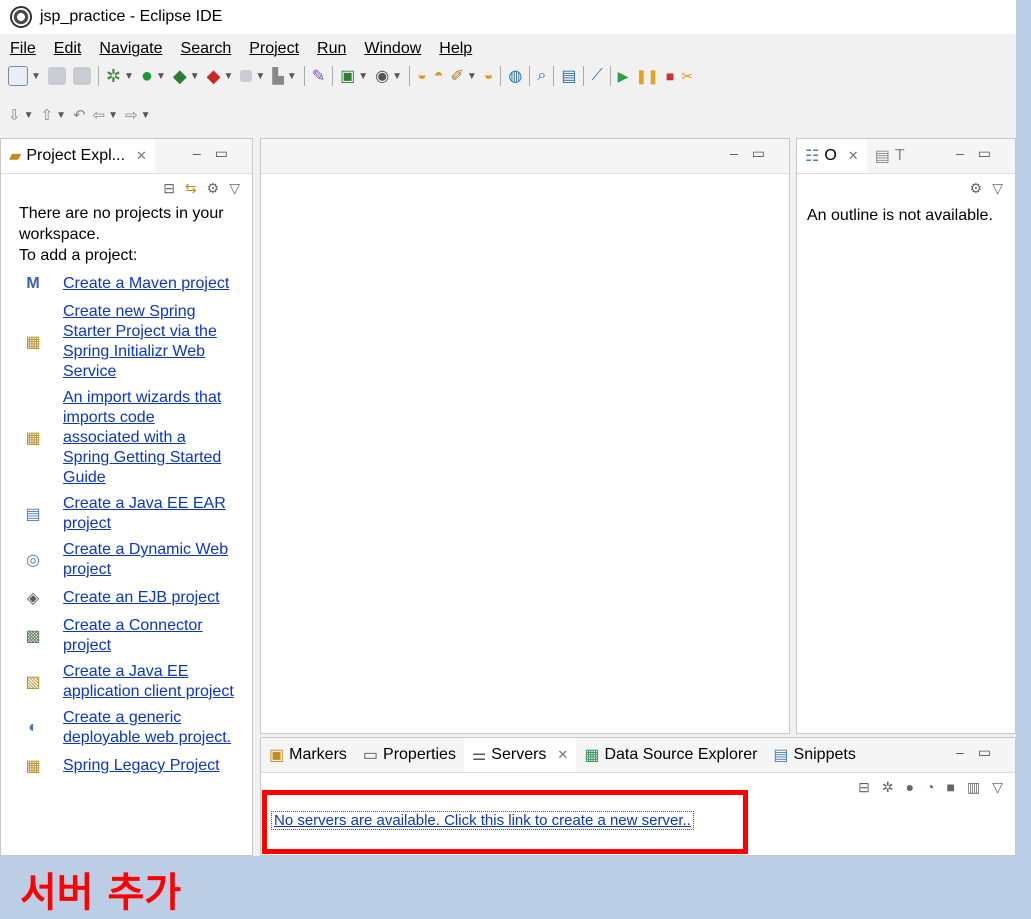  I want to click on next-annotation-icon: ⇩, so click(14, 115).